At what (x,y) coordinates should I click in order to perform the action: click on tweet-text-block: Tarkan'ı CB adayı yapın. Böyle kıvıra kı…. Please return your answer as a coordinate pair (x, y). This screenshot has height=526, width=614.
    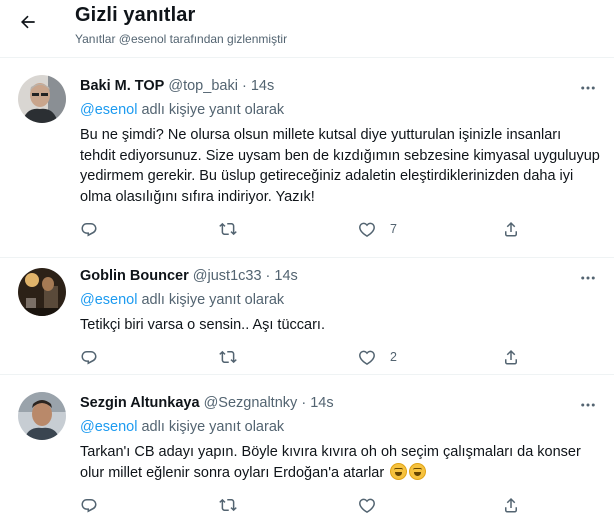
    Looking at the image, I should click on (340, 462).